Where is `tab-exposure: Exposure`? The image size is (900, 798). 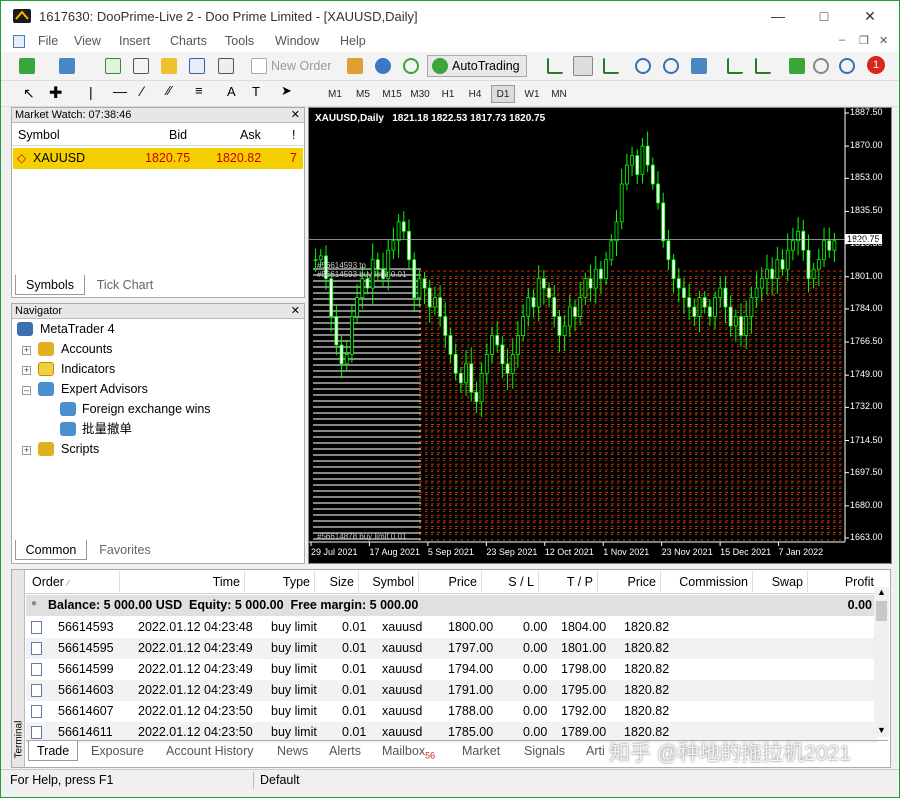
tab-exposure: Exposure is located at coordinates (117, 751).